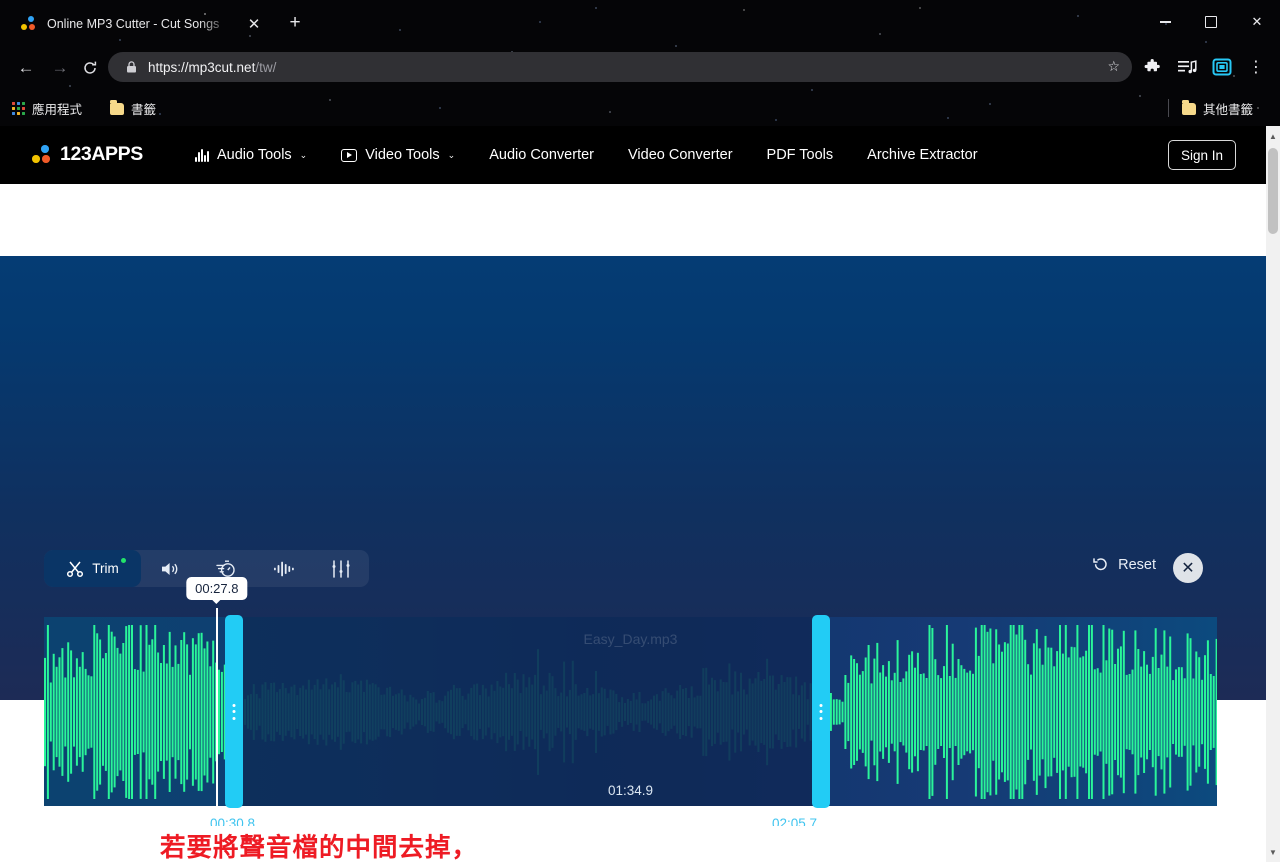  Describe the element at coordinates (1273, 191) in the screenshot. I see `scrollbar-thumb` at that location.